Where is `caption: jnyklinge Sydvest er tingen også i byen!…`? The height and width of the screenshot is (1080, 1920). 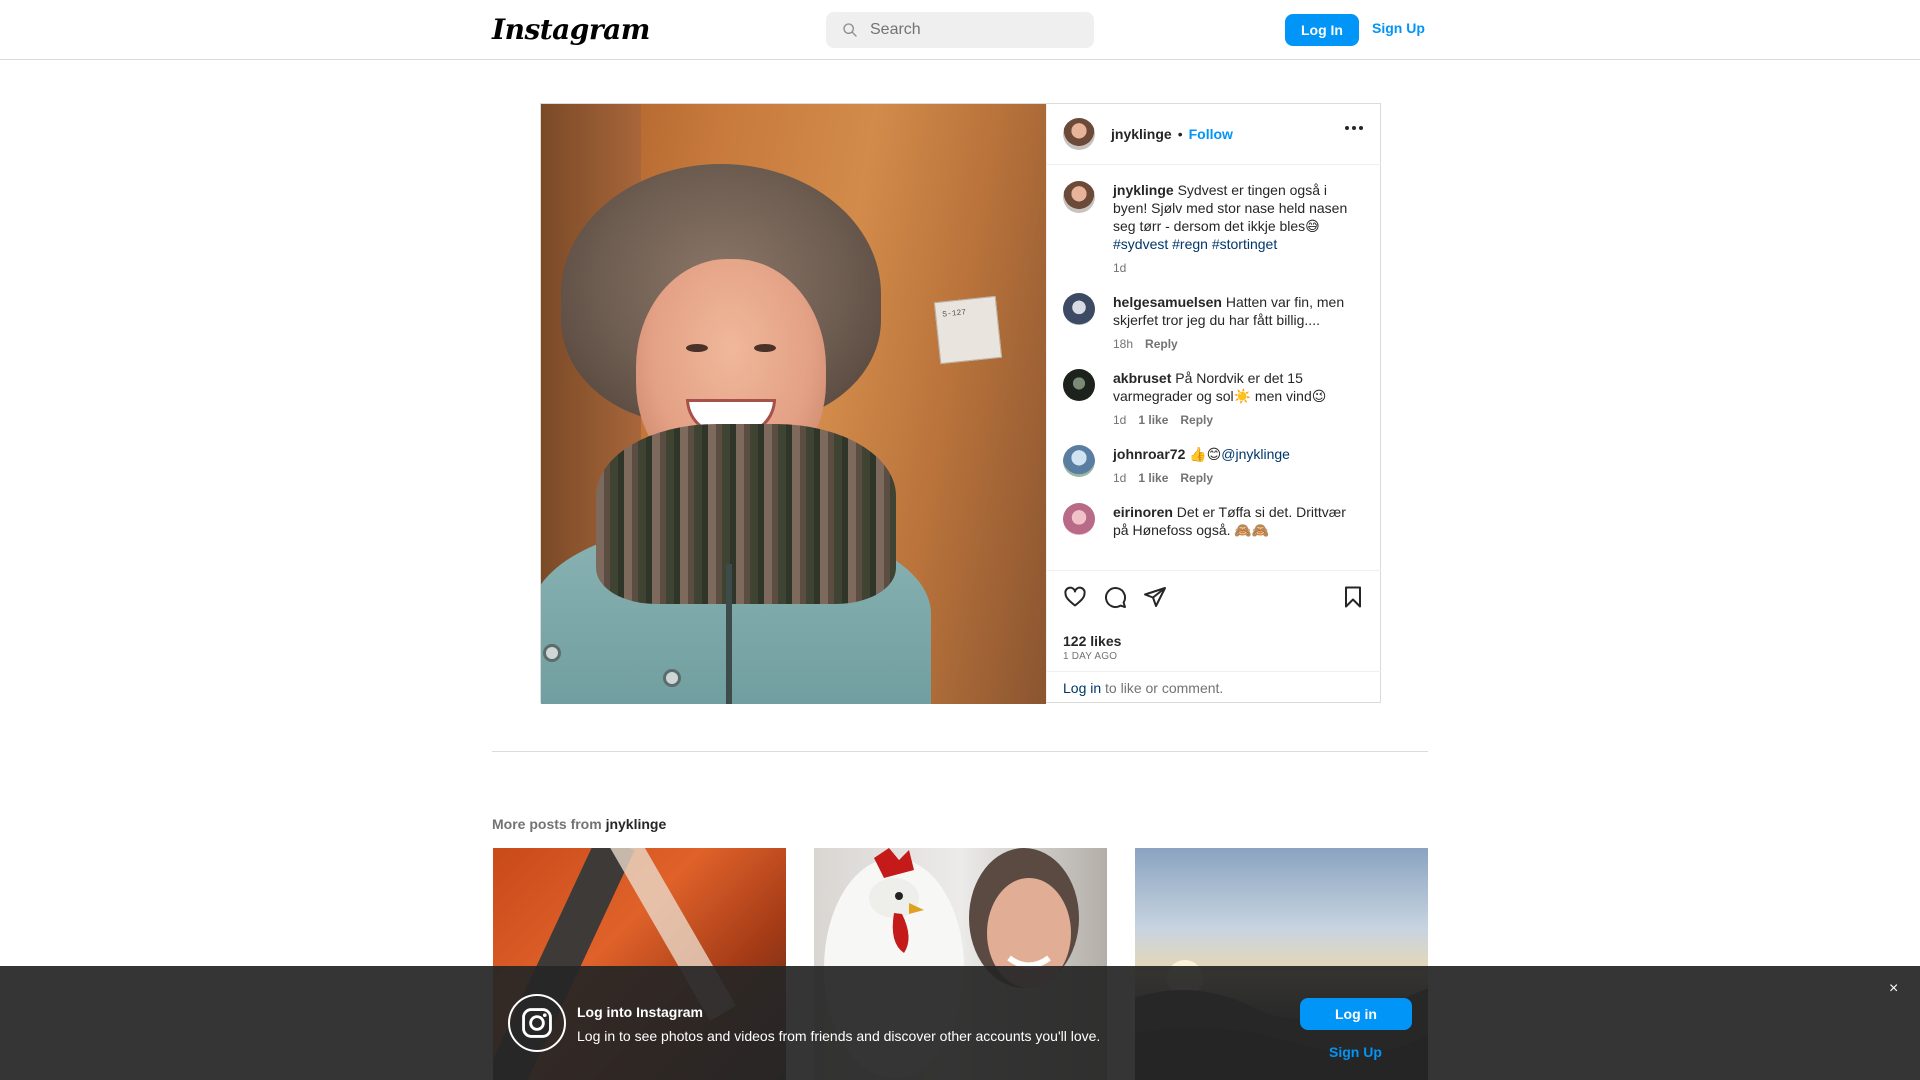 caption: jnyklinge Sydvest er tingen også i byen!… is located at coordinates (1214, 228).